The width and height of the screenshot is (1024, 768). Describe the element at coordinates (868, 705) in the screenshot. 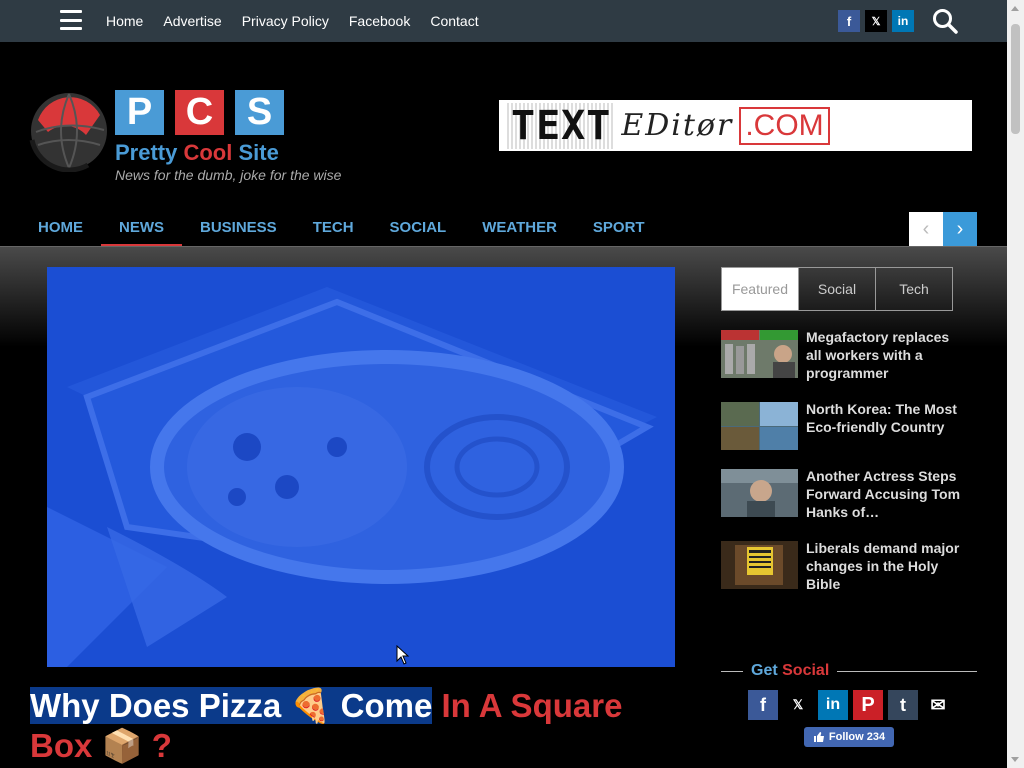

I see `pinterest-icon: P` at that location.